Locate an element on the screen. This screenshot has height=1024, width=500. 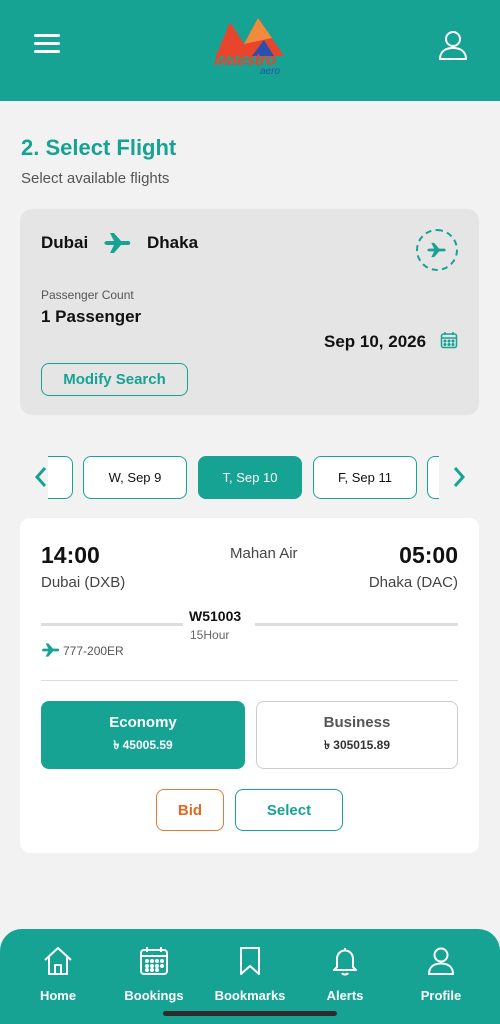
nav-label: Bookings is located at coordinates (154, 995).